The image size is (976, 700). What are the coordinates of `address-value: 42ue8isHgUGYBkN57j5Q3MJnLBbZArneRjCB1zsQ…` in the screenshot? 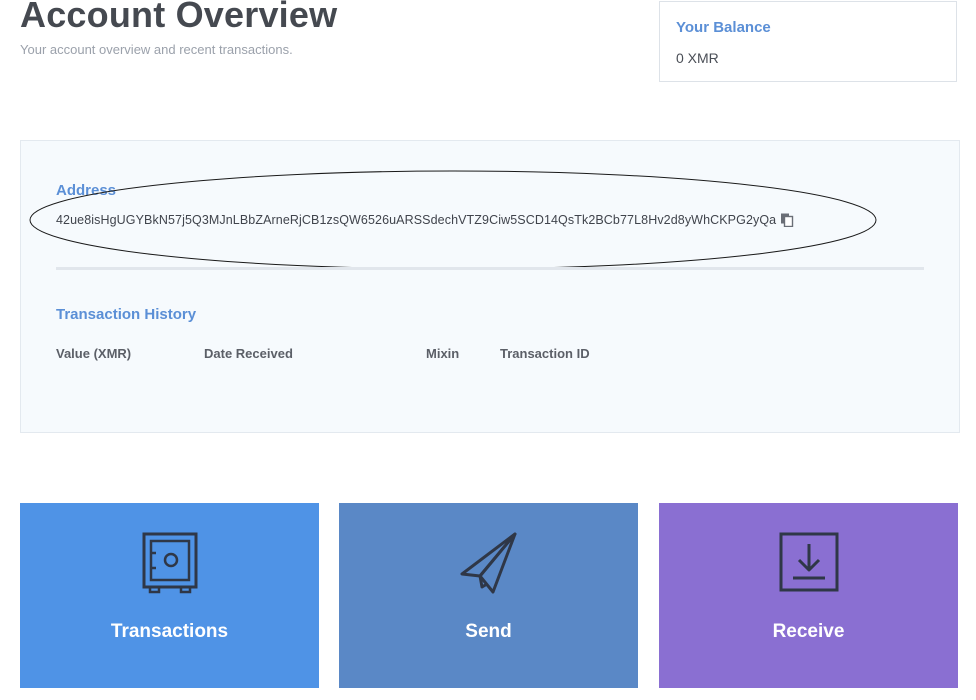 It's located at (416, 220).